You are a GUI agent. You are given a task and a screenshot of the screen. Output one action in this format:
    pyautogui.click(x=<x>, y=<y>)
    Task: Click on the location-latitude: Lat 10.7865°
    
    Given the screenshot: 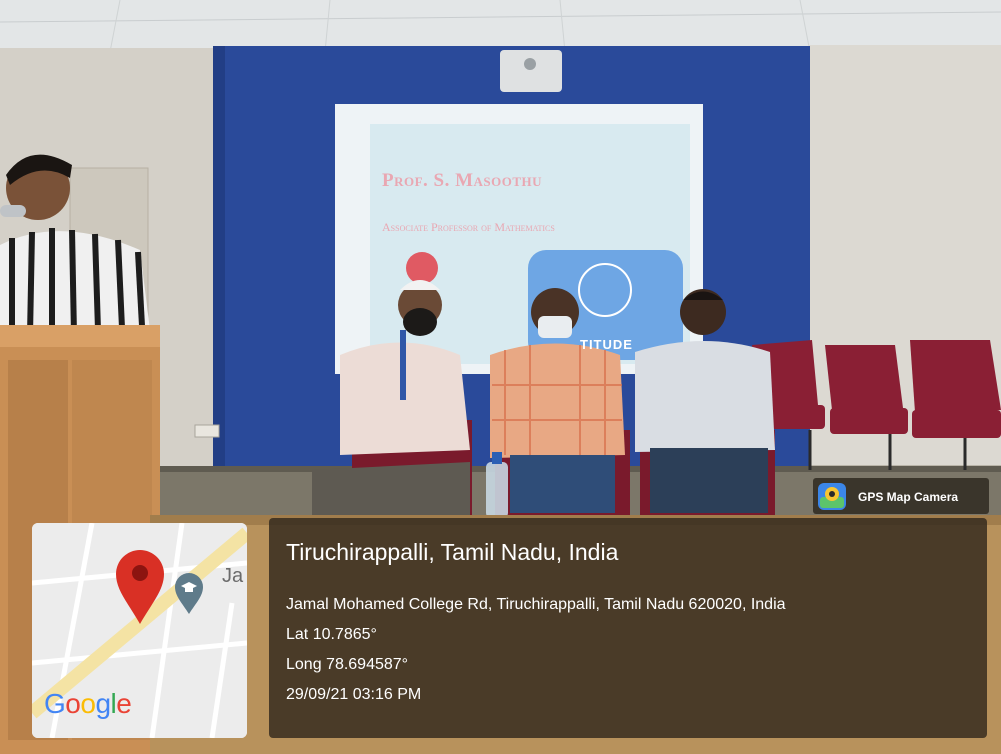 What is the action you would take?
    pyautogui.click(x=331, y=634)
    